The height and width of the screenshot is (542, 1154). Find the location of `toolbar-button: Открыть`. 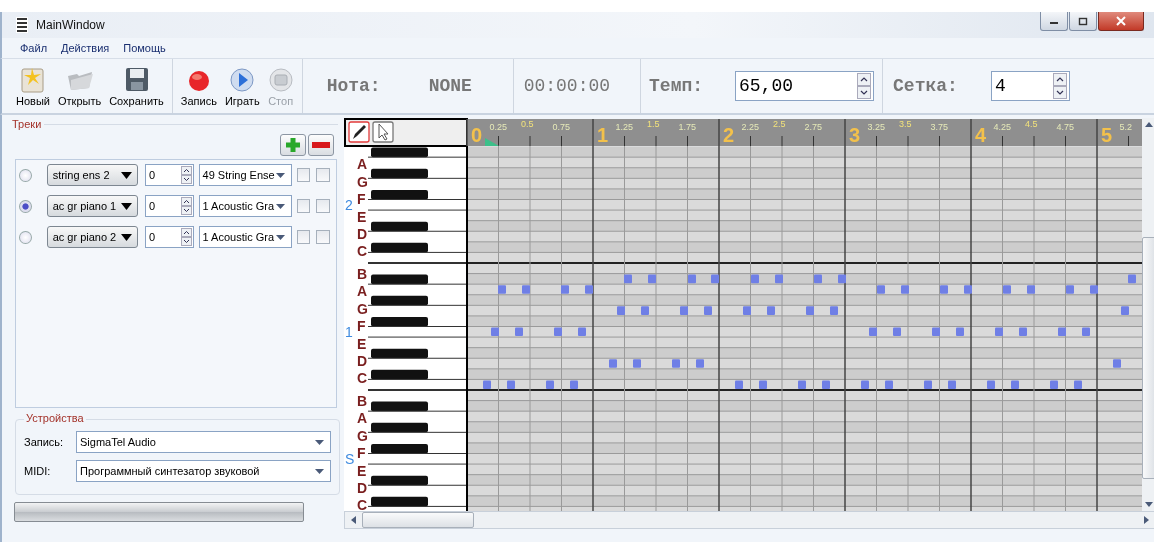

toolbar-button: Открыть is located at coordinates (79, 86).